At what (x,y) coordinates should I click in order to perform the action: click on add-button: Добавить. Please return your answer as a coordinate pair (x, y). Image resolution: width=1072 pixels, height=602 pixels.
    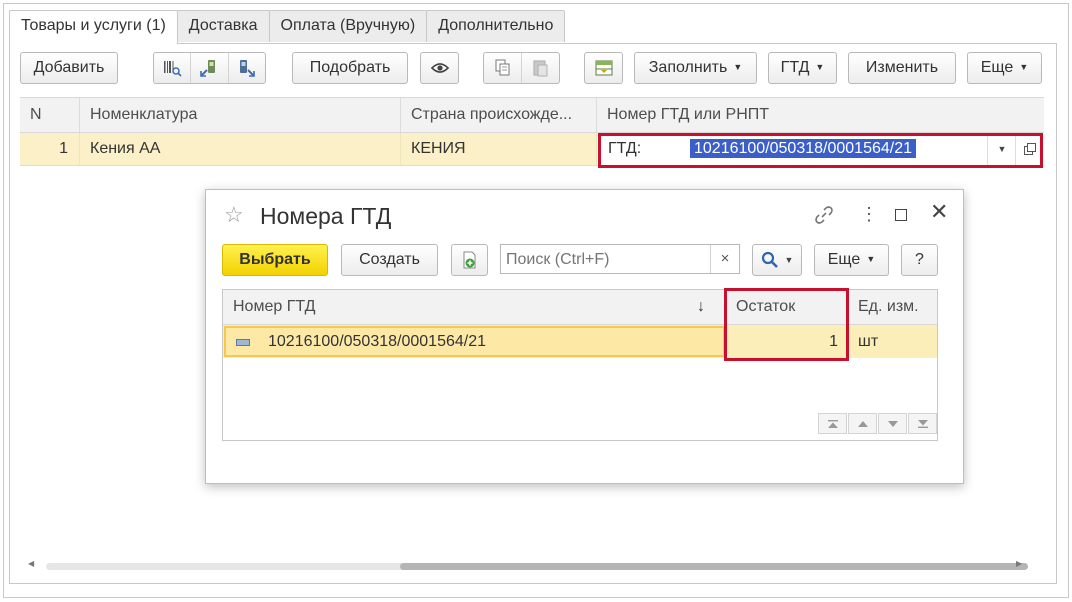
    Looking at the image, I should click on (69, 68).